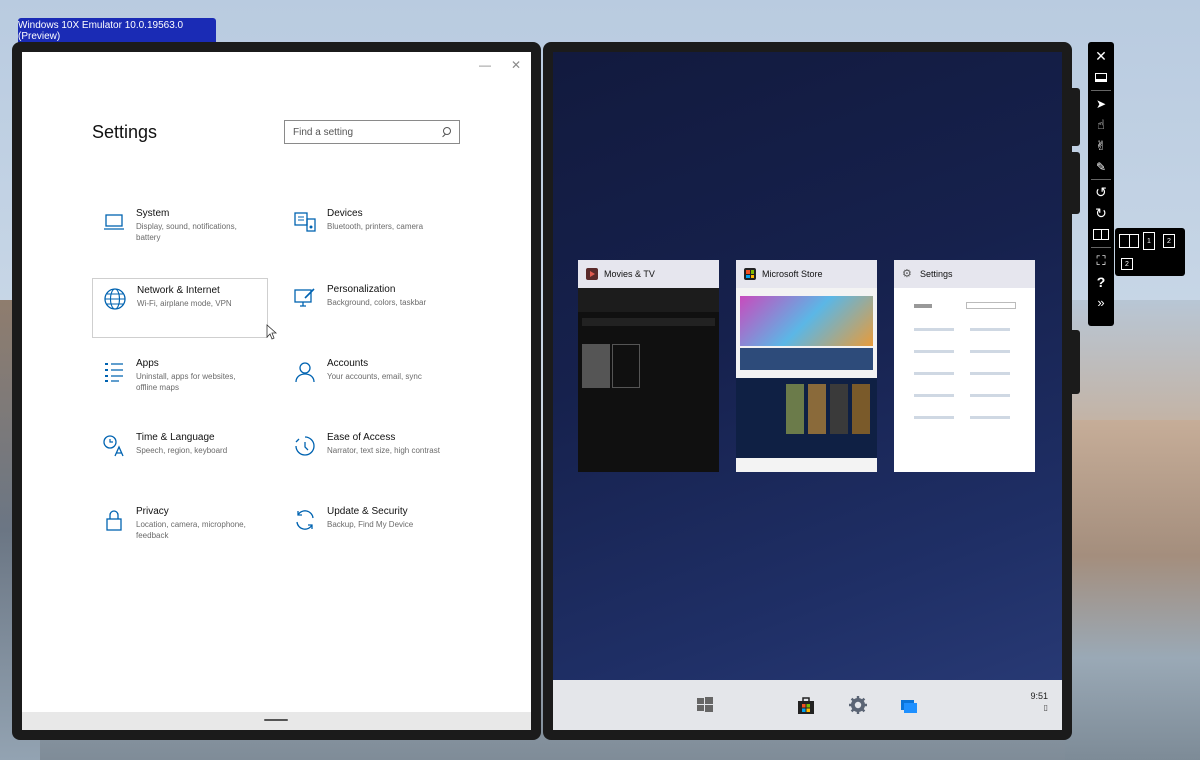 This screenshot has width=1200, height=760. Describe the element at coordinates (374, 376) in the screenshot. I see `tile-description: Your accounts, email, sync` at that location.